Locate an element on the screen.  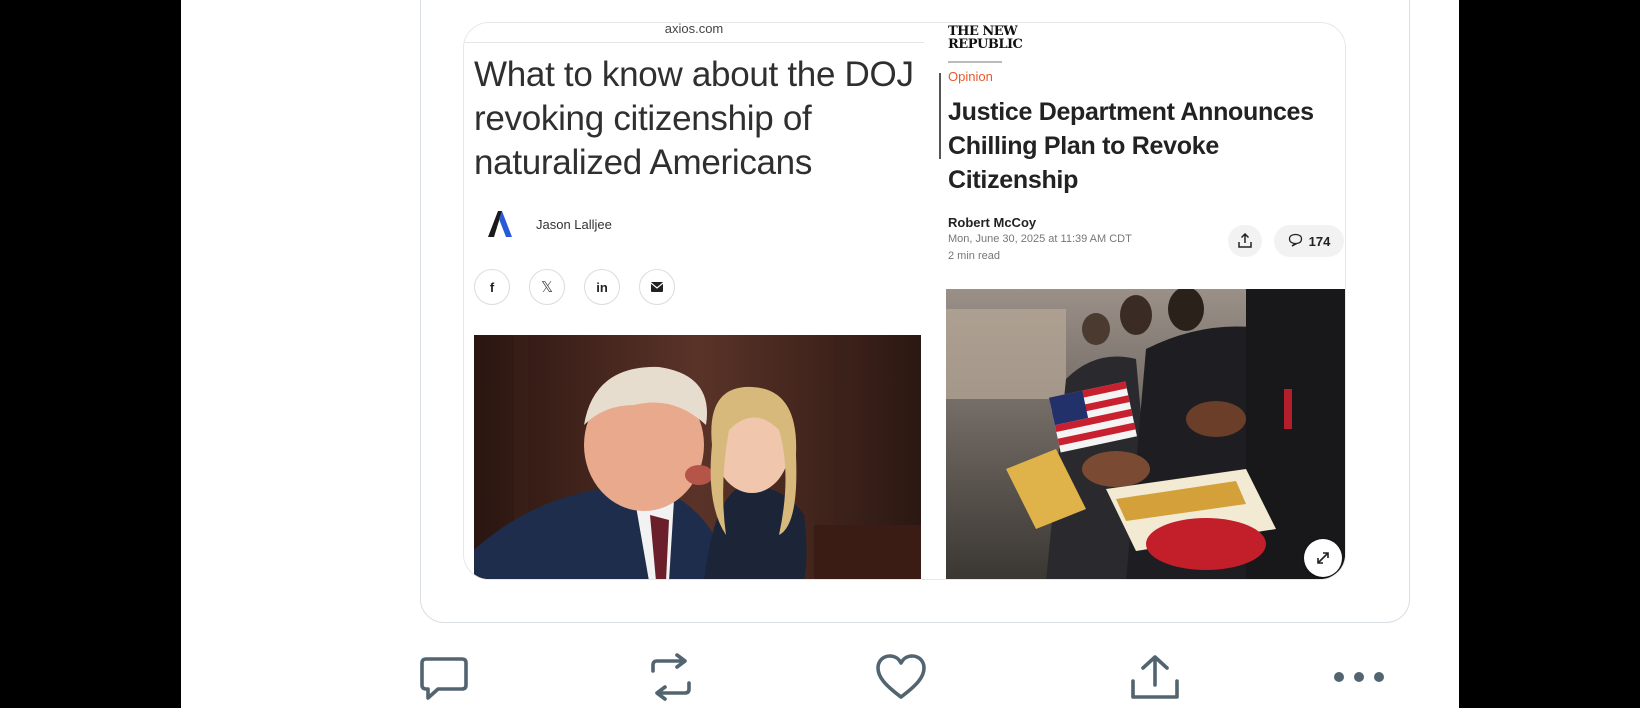
tnr-author: Robert McCoy is located at coordinates (992, 222).